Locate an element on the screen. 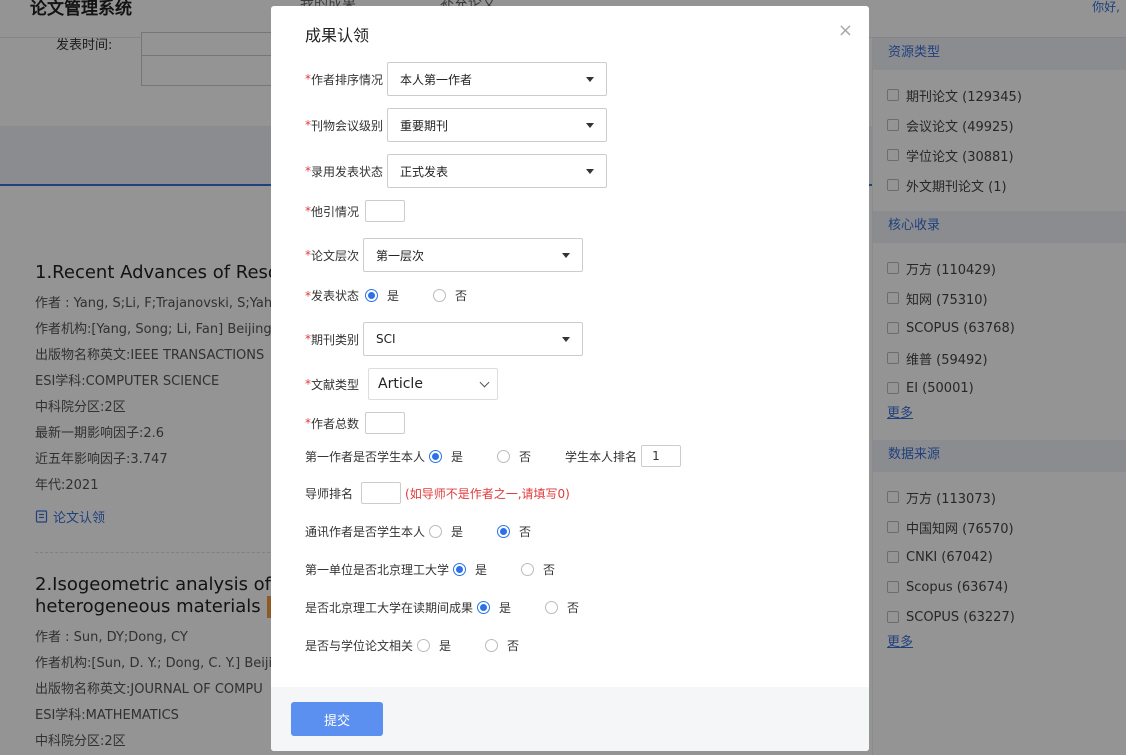 The height and width of the screenshot is (755, 1126). corresponding-student-row: 通讯作者是否学生本人 是 否 is located at coordinates (418, 531).